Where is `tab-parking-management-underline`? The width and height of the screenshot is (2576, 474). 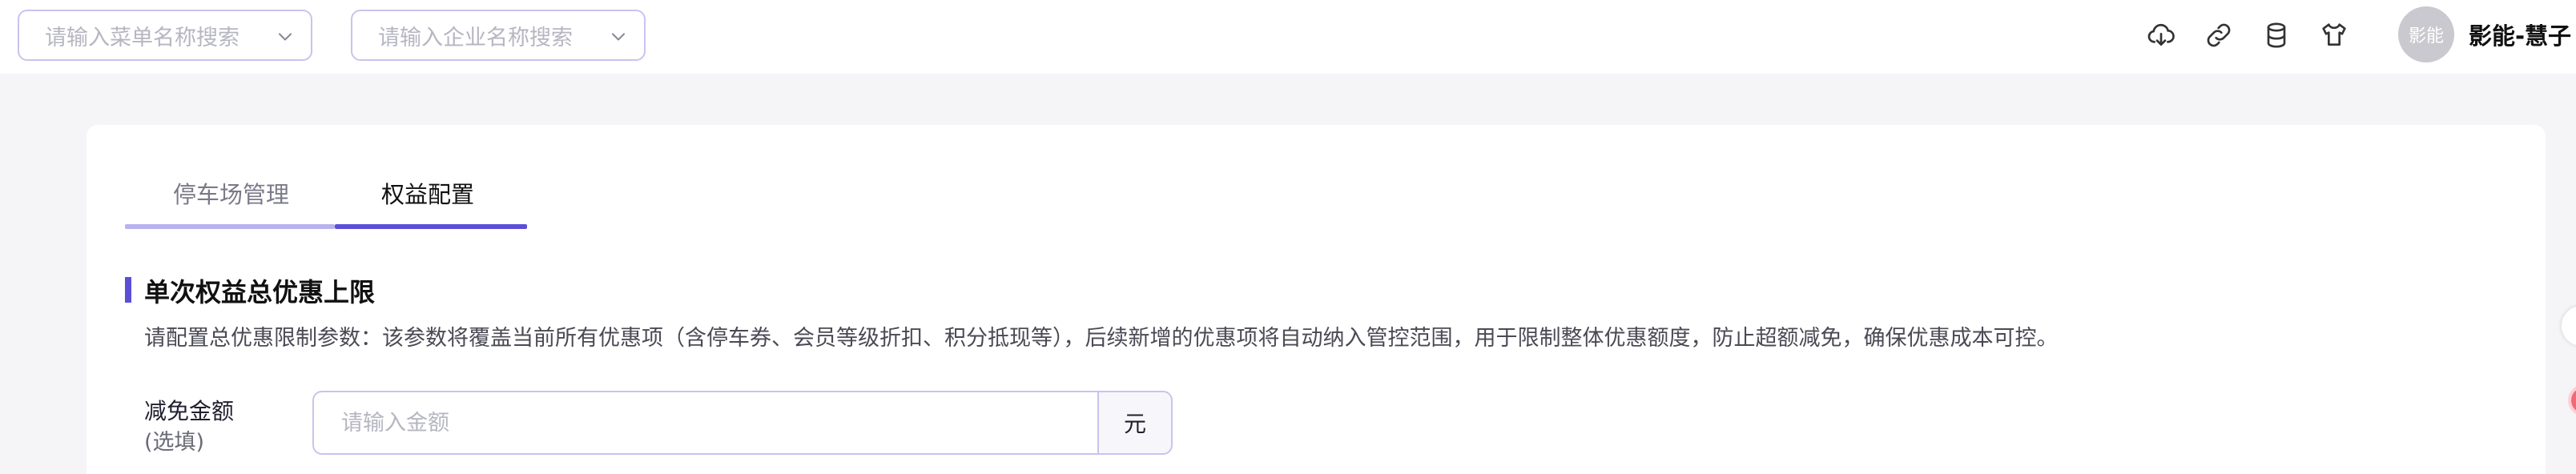
tab-parking-management-underline is located at coordinates (230, 227).